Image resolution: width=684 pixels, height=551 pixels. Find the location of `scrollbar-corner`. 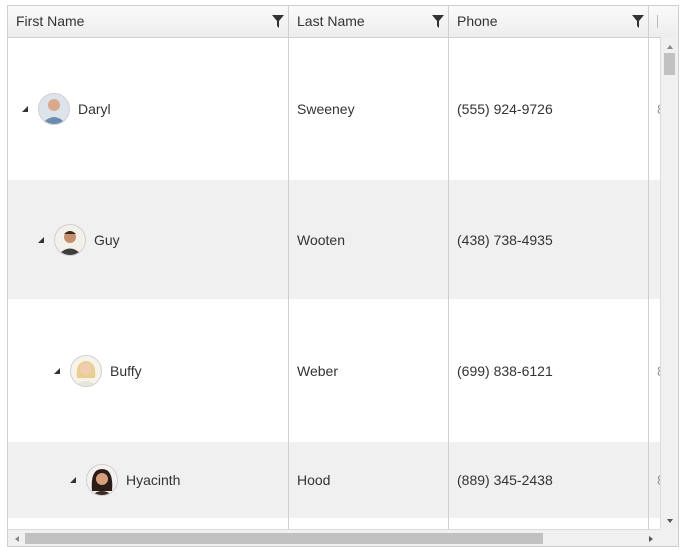

scrollbar-corner is located at coordinates (669, 537).